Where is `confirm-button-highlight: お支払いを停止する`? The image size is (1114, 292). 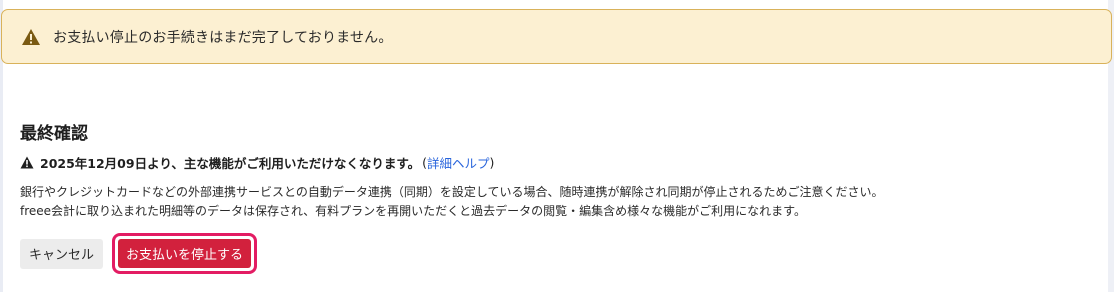 confirm-button-highlight: お支払いを停止する is located at coordinates (185, 253).